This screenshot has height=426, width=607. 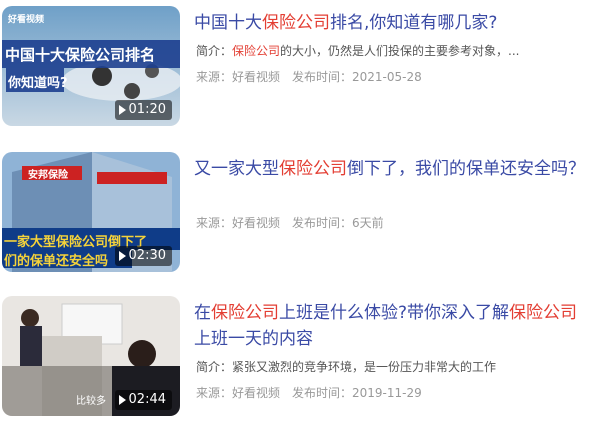 What do you see at coordinates (228, 23) in the screenshot?
I see `title-text: 中国十大` at bounding box center [228, 23].